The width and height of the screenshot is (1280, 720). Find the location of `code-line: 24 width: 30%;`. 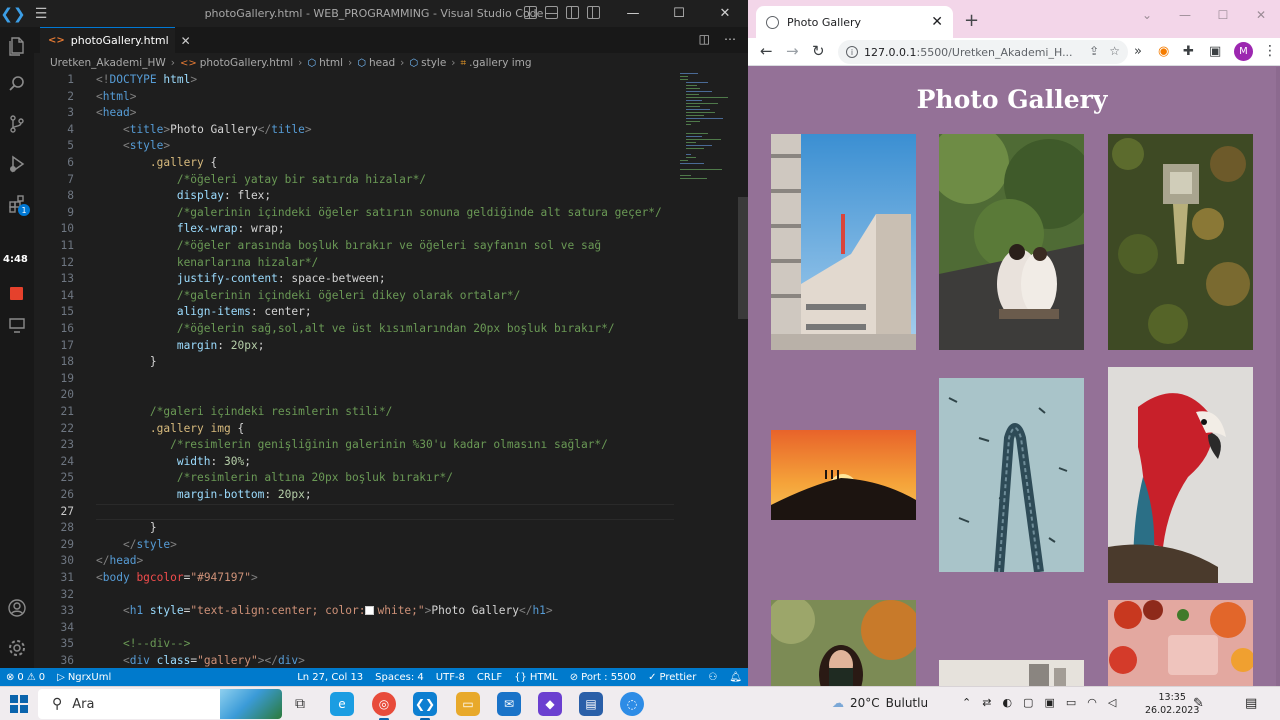

code-line: 24 width: 30%; is located at coordinates (354, 462).